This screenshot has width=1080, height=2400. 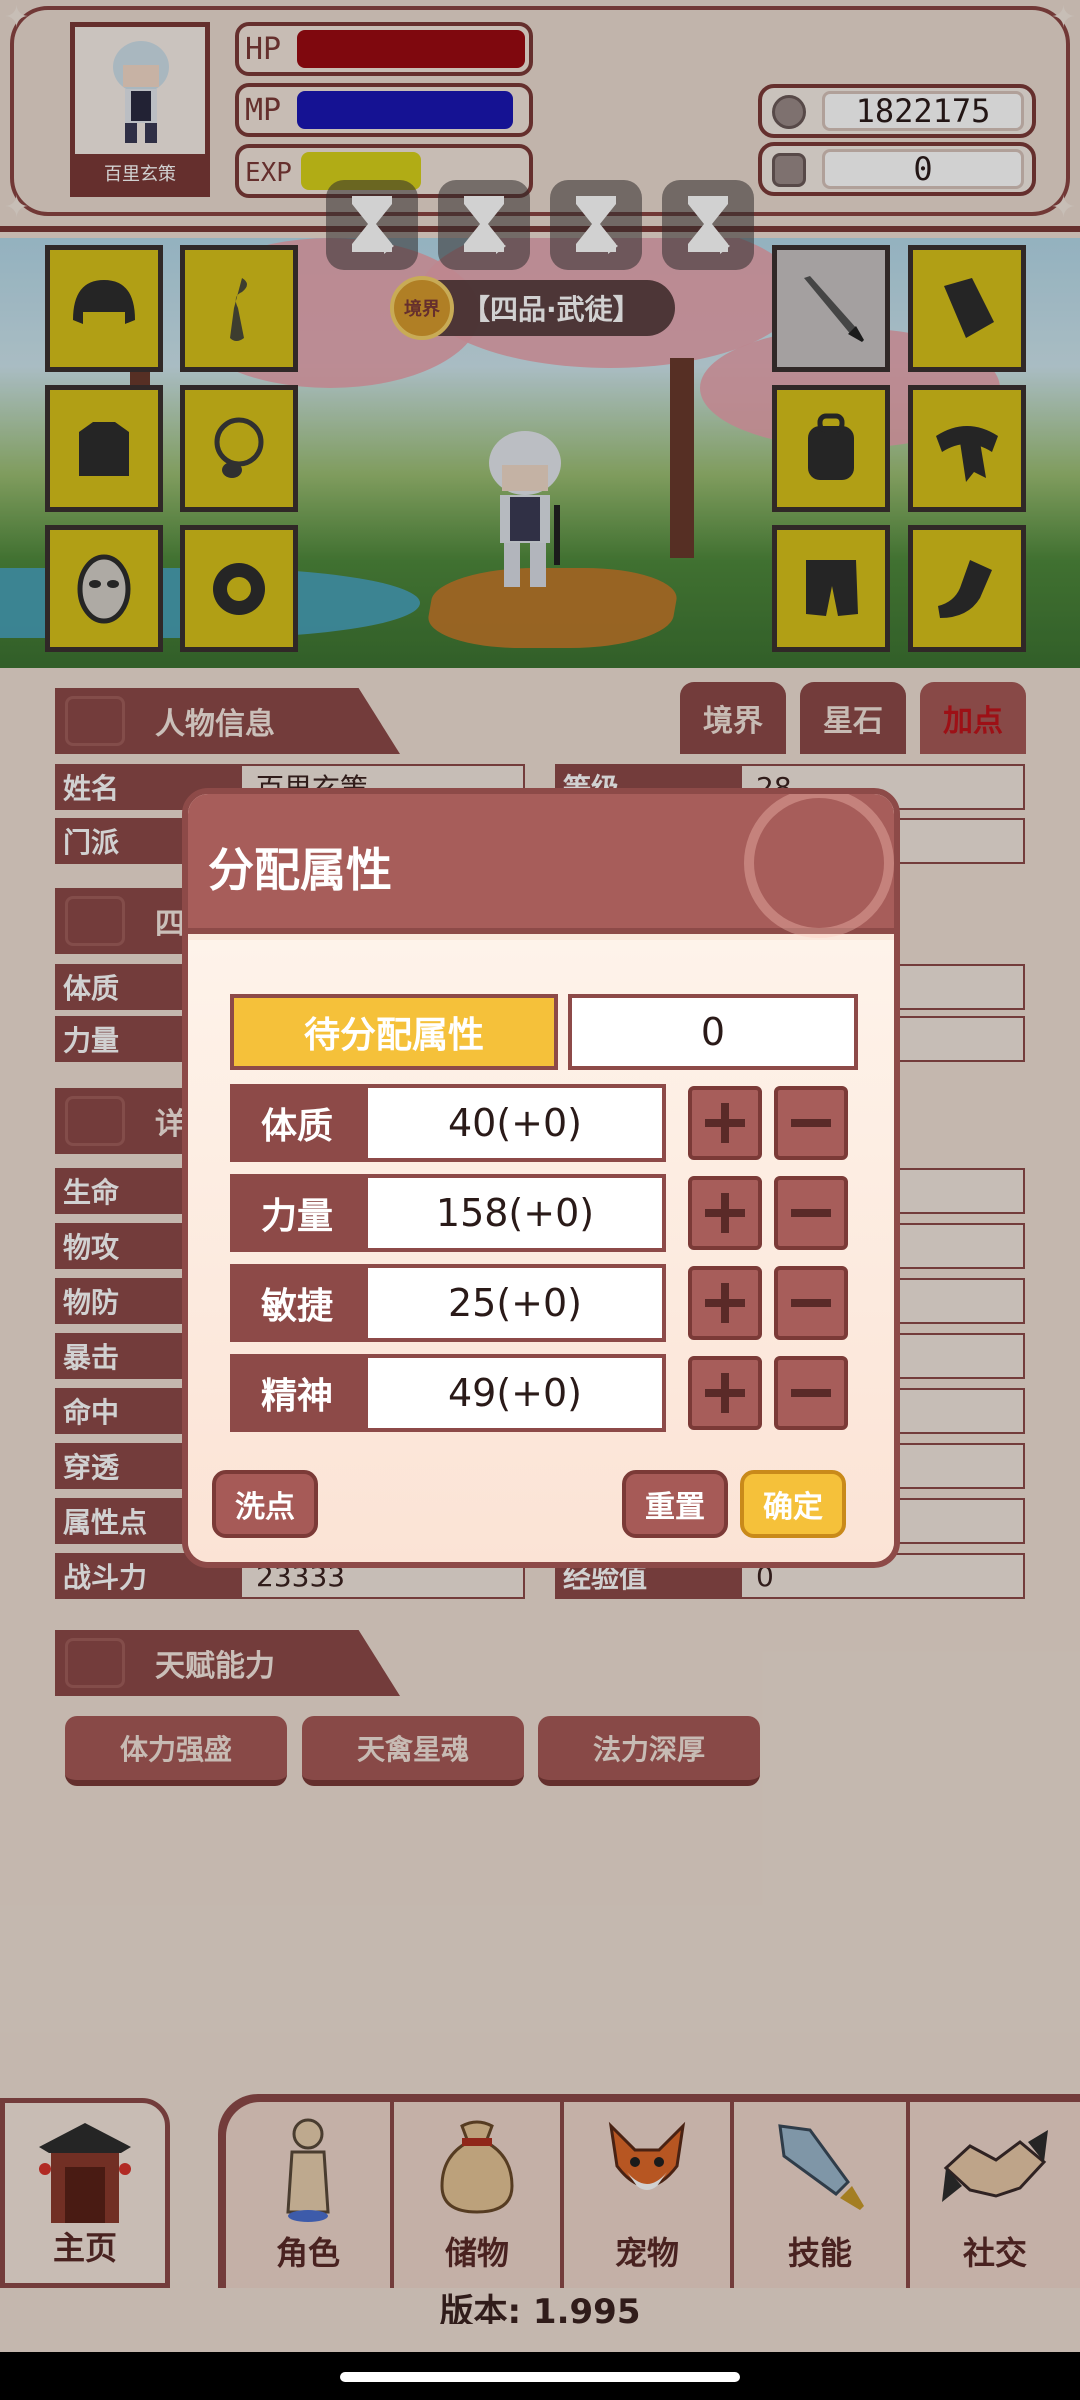 What do you see at coordinates (713, 1032) in the screenshot?
I see `pending-points-value: 0` at bounding box center [713, 1032].